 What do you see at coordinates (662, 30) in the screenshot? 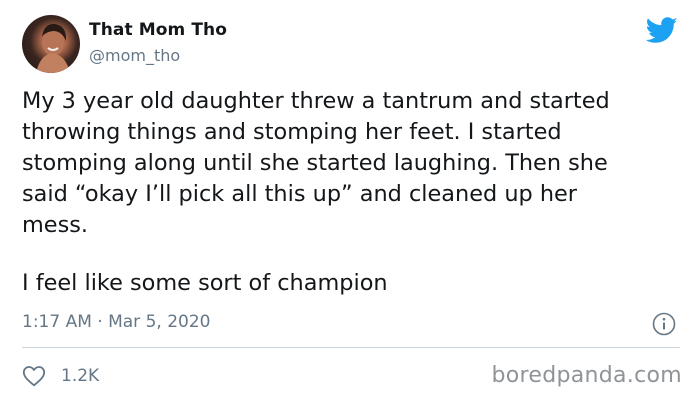
I see `twitter-bird-icon` at bounding box center [662, 30].